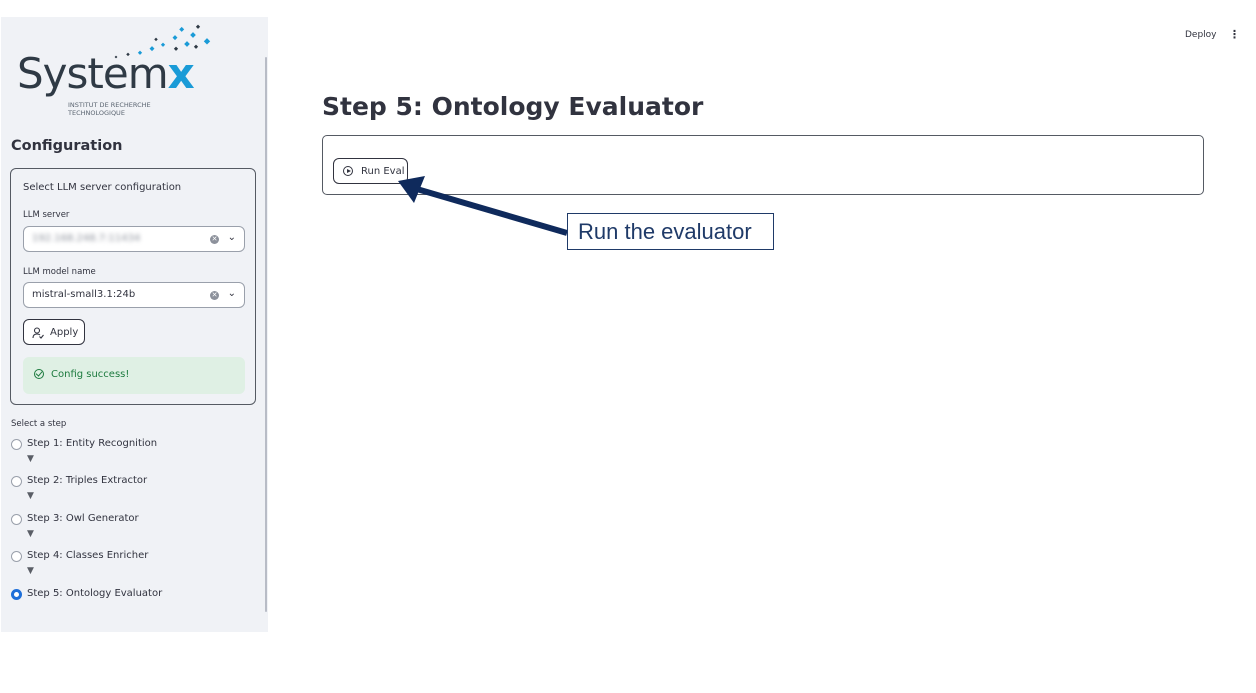 The width and height of the screenshot is (1256, 693). Describe the element at coordinates (109, 109) in the screenshot. I see `logo-subtitle: INSTITUT DE RECHERCHE TECHNOLOGIQUE` at that location.